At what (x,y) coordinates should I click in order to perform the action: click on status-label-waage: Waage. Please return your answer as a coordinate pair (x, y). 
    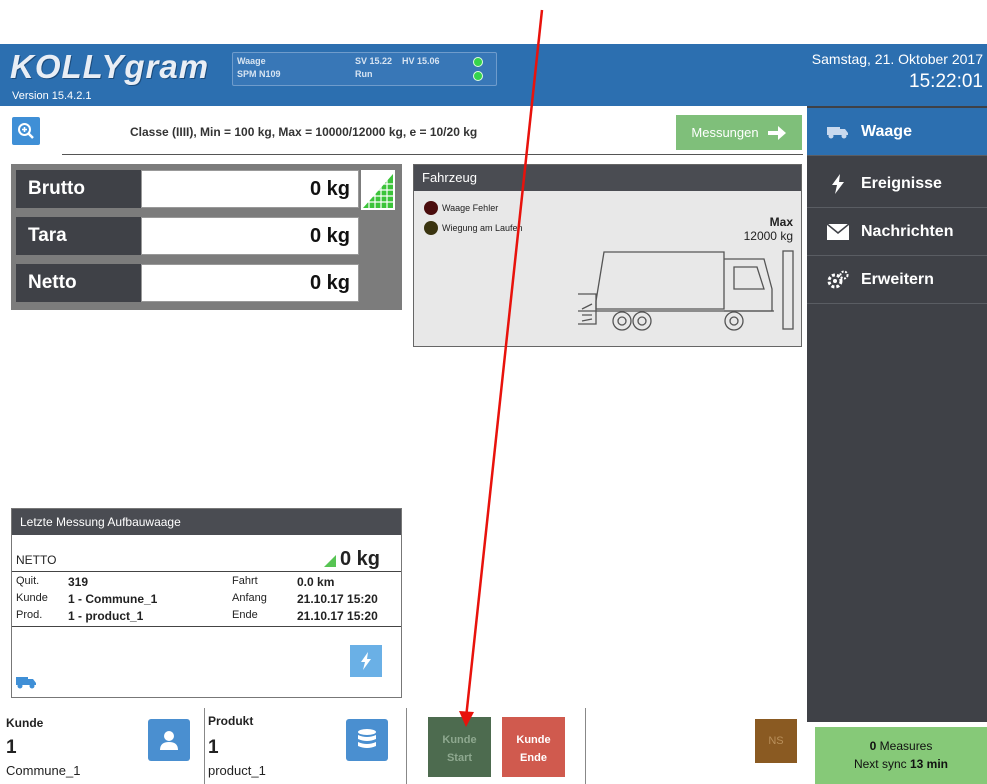
    Looking at the image, I should click on (251, 61).